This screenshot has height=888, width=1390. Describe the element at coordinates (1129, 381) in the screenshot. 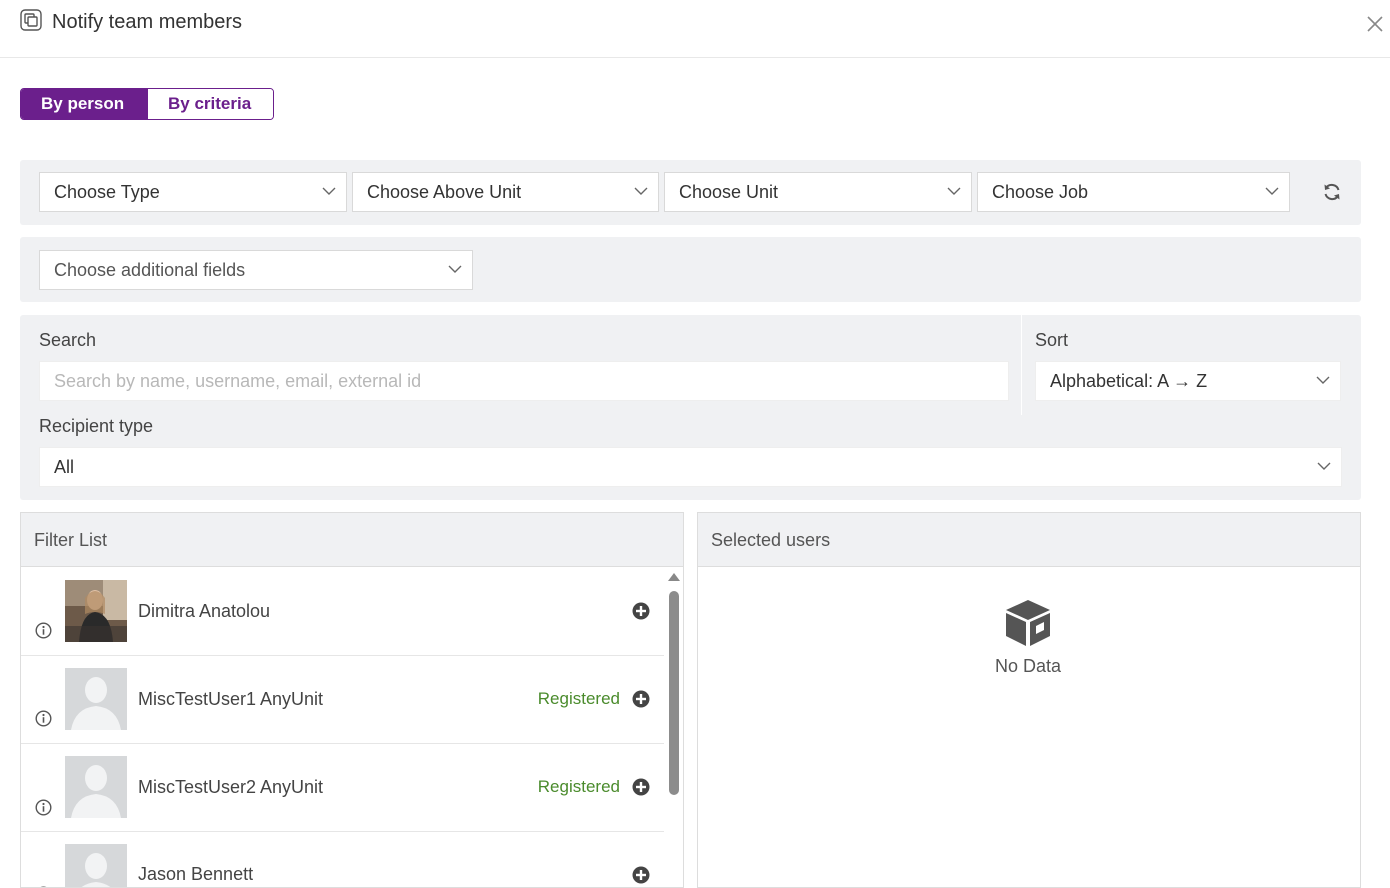

I see `sort-value: Alphabetical: A → Z` at that location.